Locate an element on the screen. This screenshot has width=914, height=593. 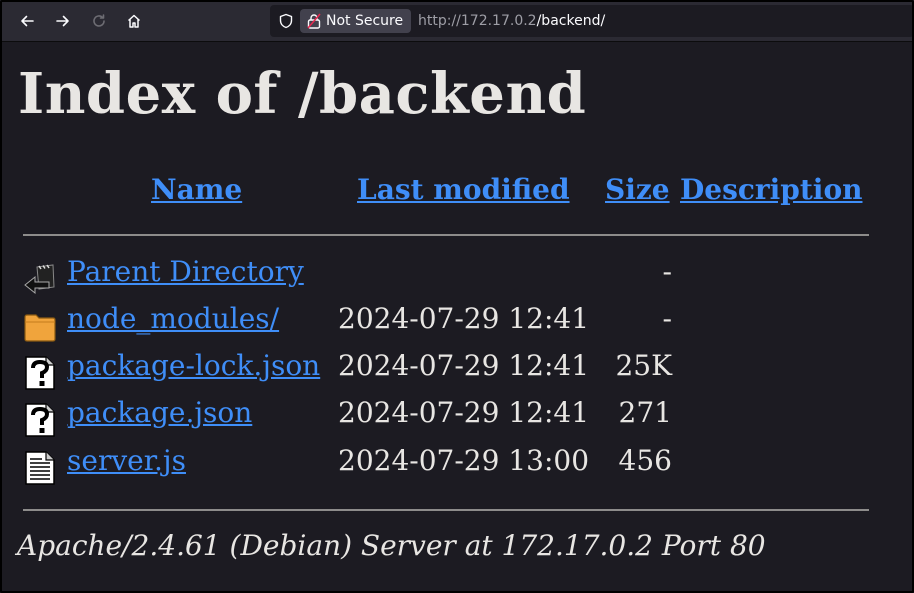
lock-warning-icon is located at coordinates (314, 21).